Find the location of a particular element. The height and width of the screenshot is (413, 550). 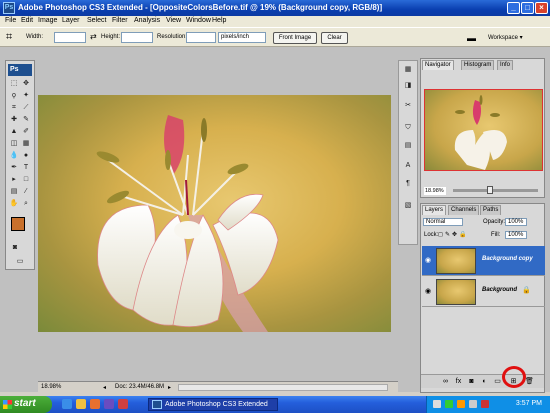

height-input is located at coordinates (137, 37).